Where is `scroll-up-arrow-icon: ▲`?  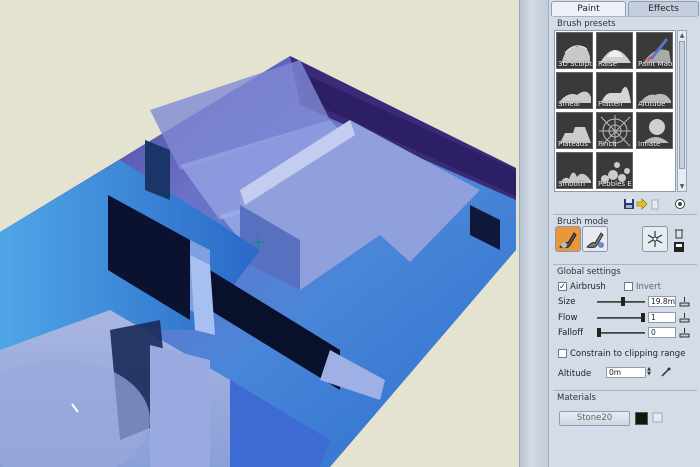 scroll-up-arrow-icon: ▲ is located at coordinates (682, 35).